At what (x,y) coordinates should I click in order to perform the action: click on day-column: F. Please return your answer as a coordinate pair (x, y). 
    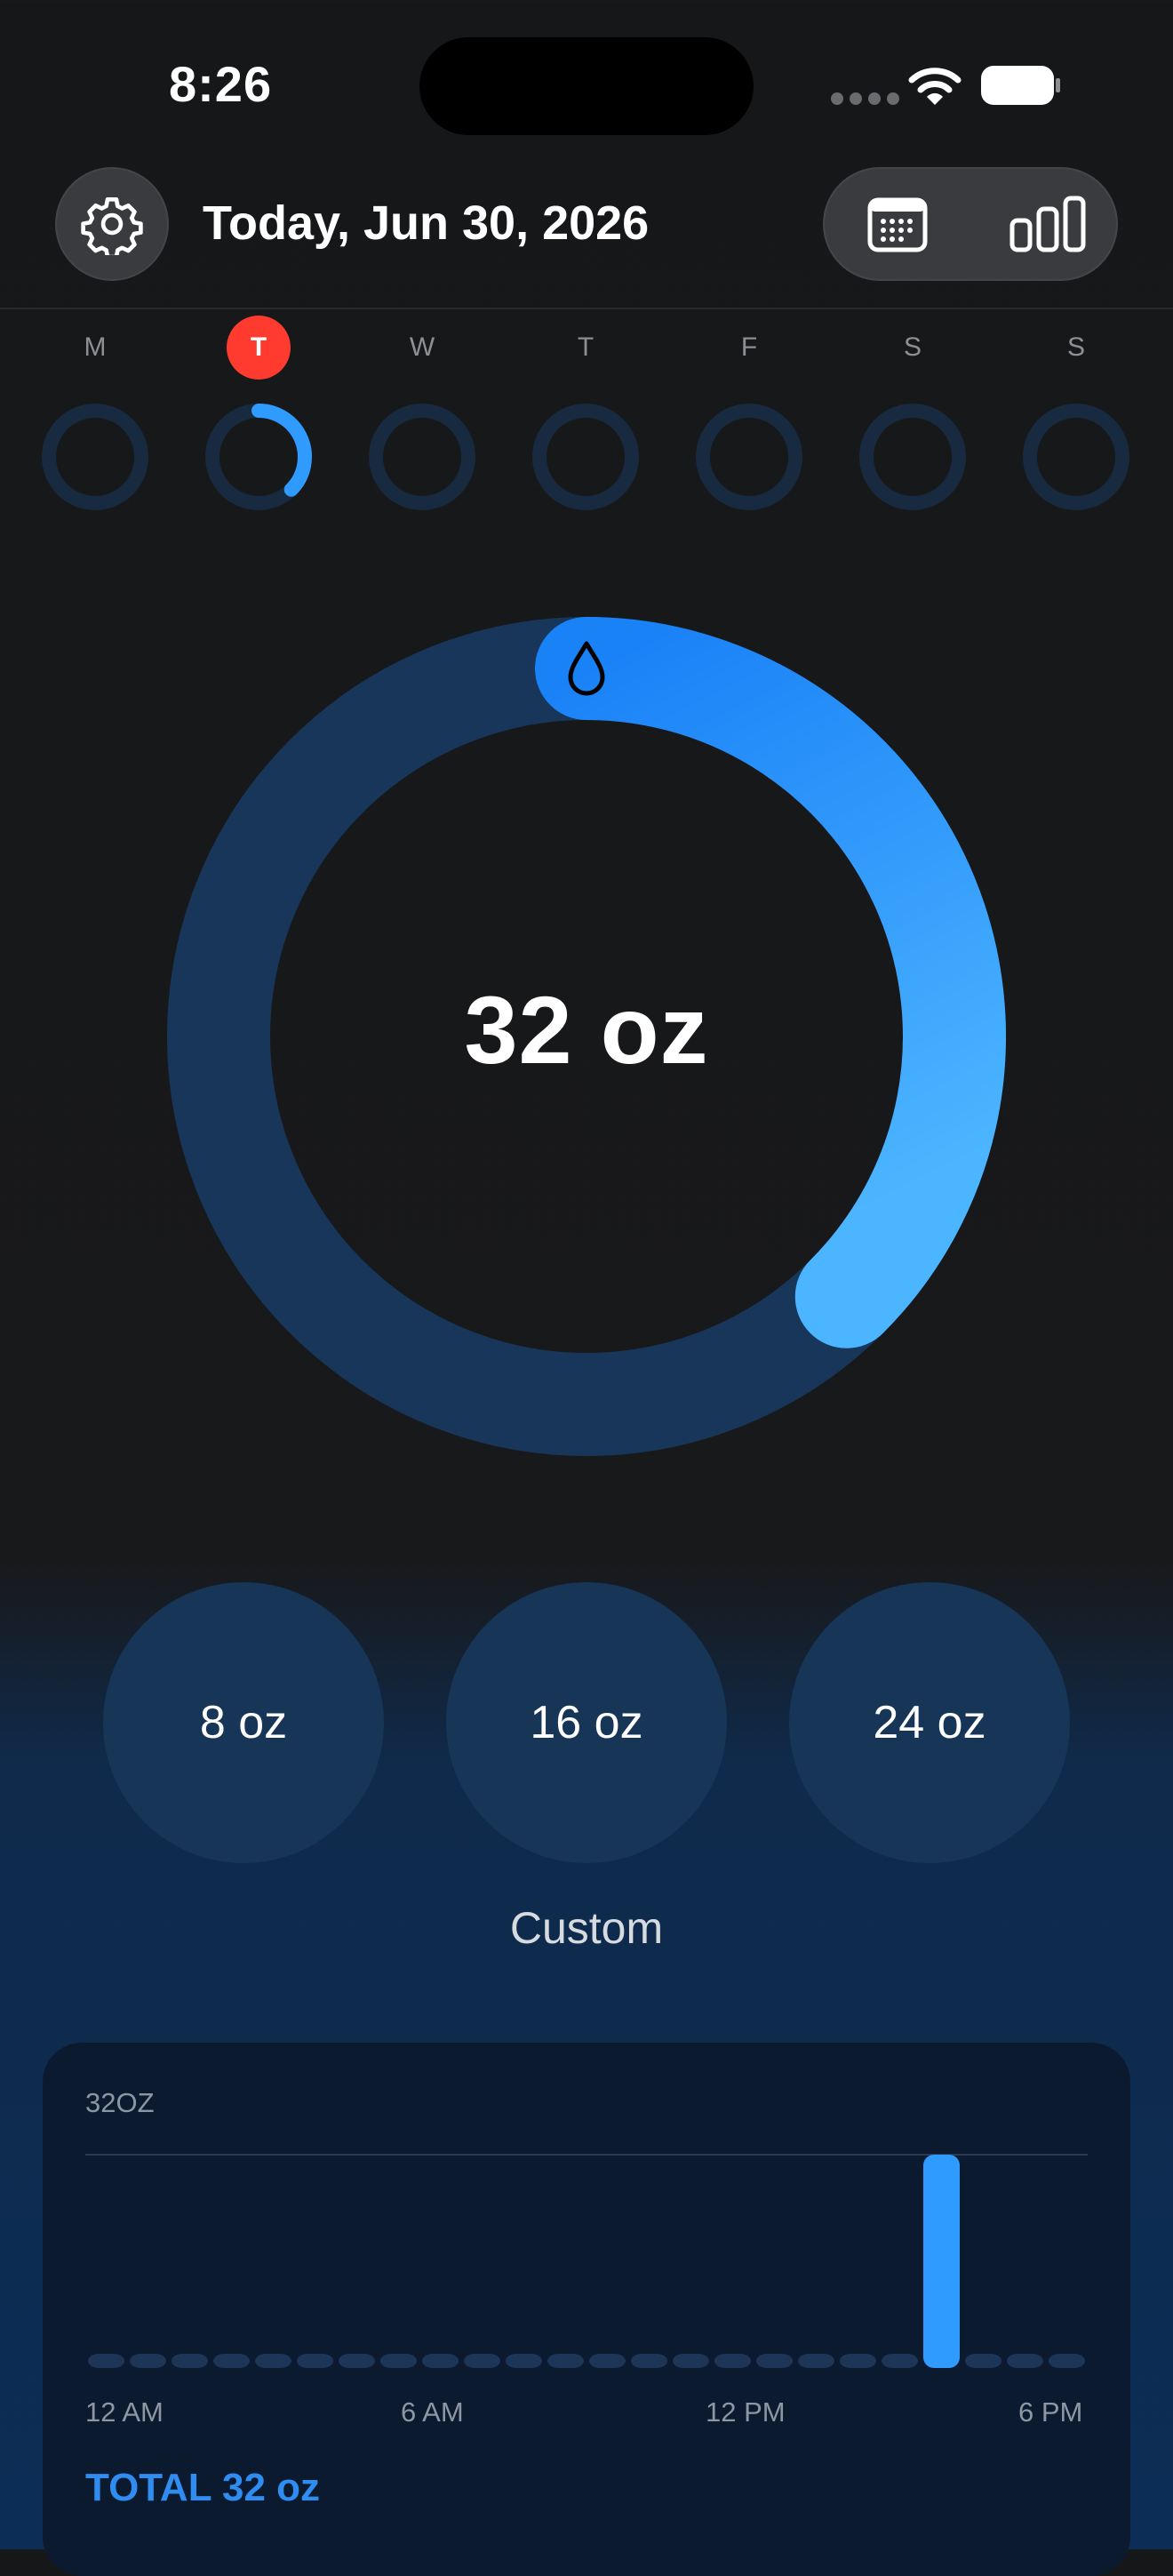
    Looking at the image, I should click on (749, 347).